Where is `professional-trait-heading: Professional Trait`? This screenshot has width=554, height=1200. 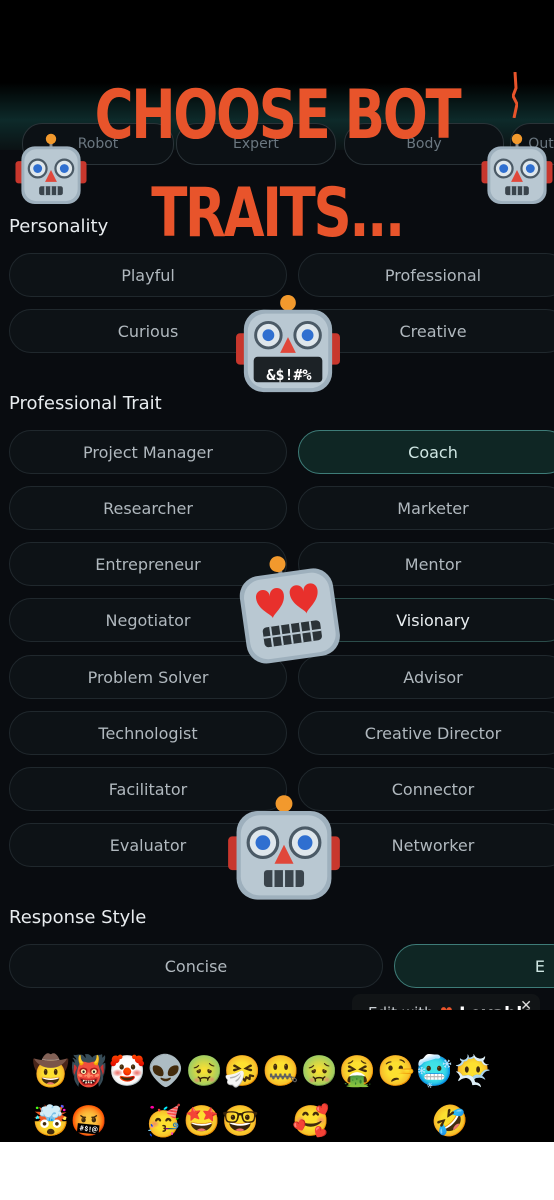
professional-trait-heading: Professional Trait is located at coordinates (85, 403).